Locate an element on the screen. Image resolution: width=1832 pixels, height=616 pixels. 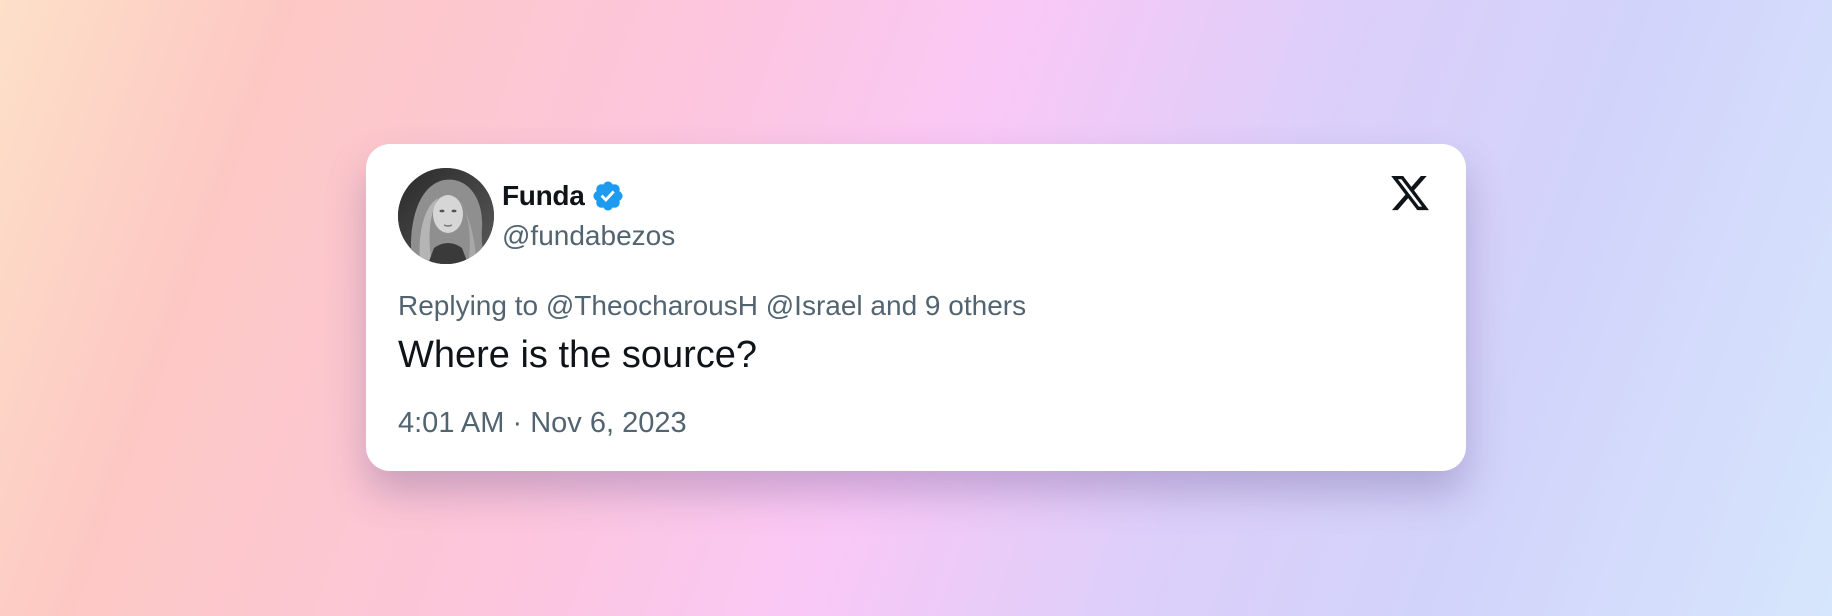
replying-others: and 9 others is located at coordinates (948, 305).